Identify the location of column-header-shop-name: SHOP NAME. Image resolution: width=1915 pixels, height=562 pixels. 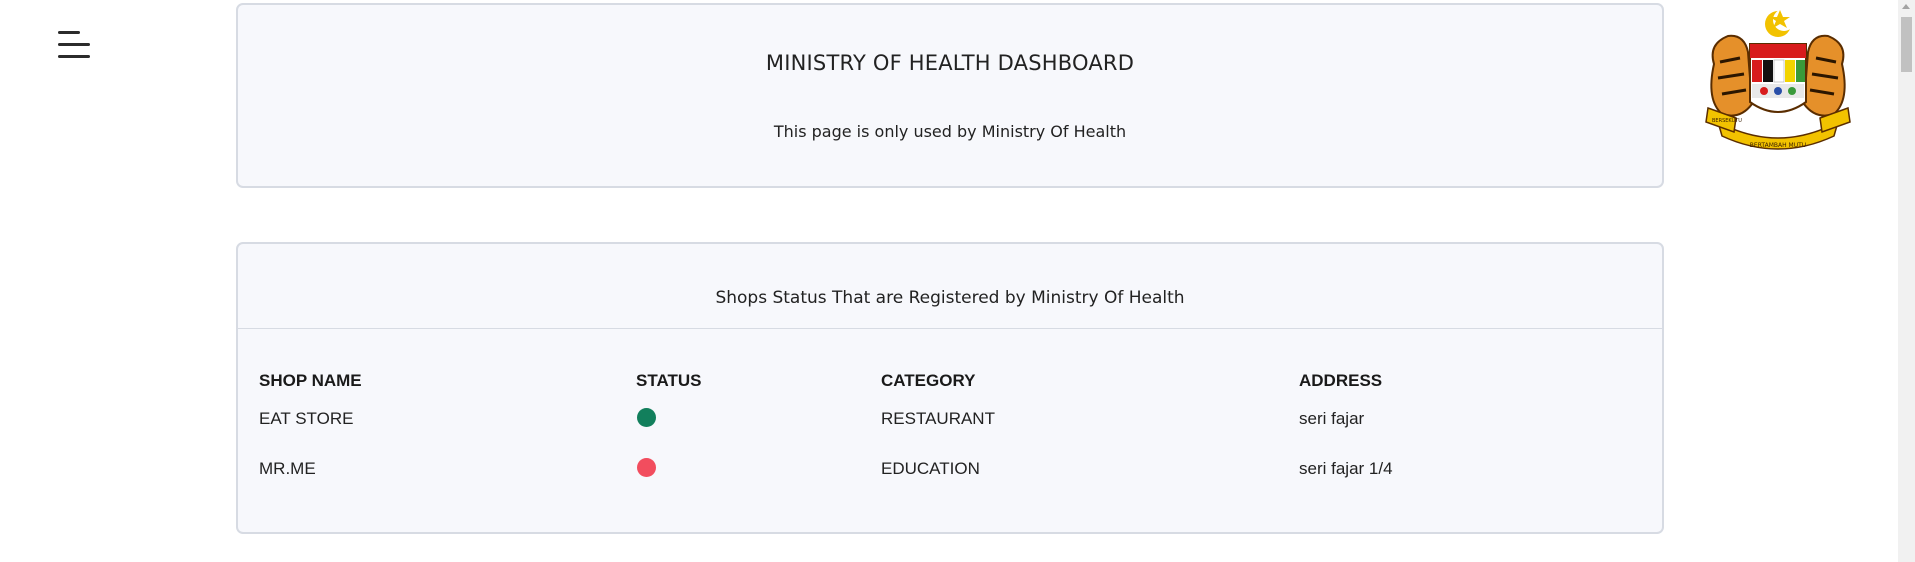
(310, 380).